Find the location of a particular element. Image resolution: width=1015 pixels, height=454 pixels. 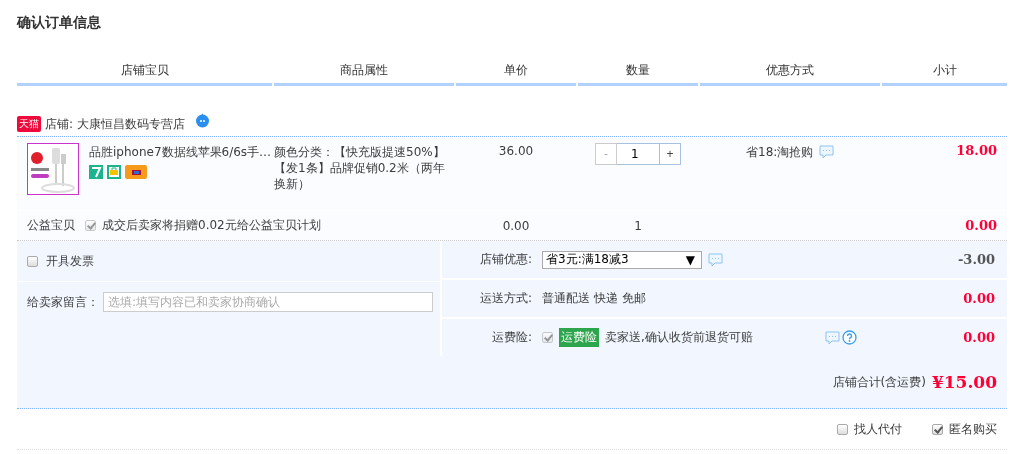

option-label: 找人代付 is located at coordinates (878, 429).